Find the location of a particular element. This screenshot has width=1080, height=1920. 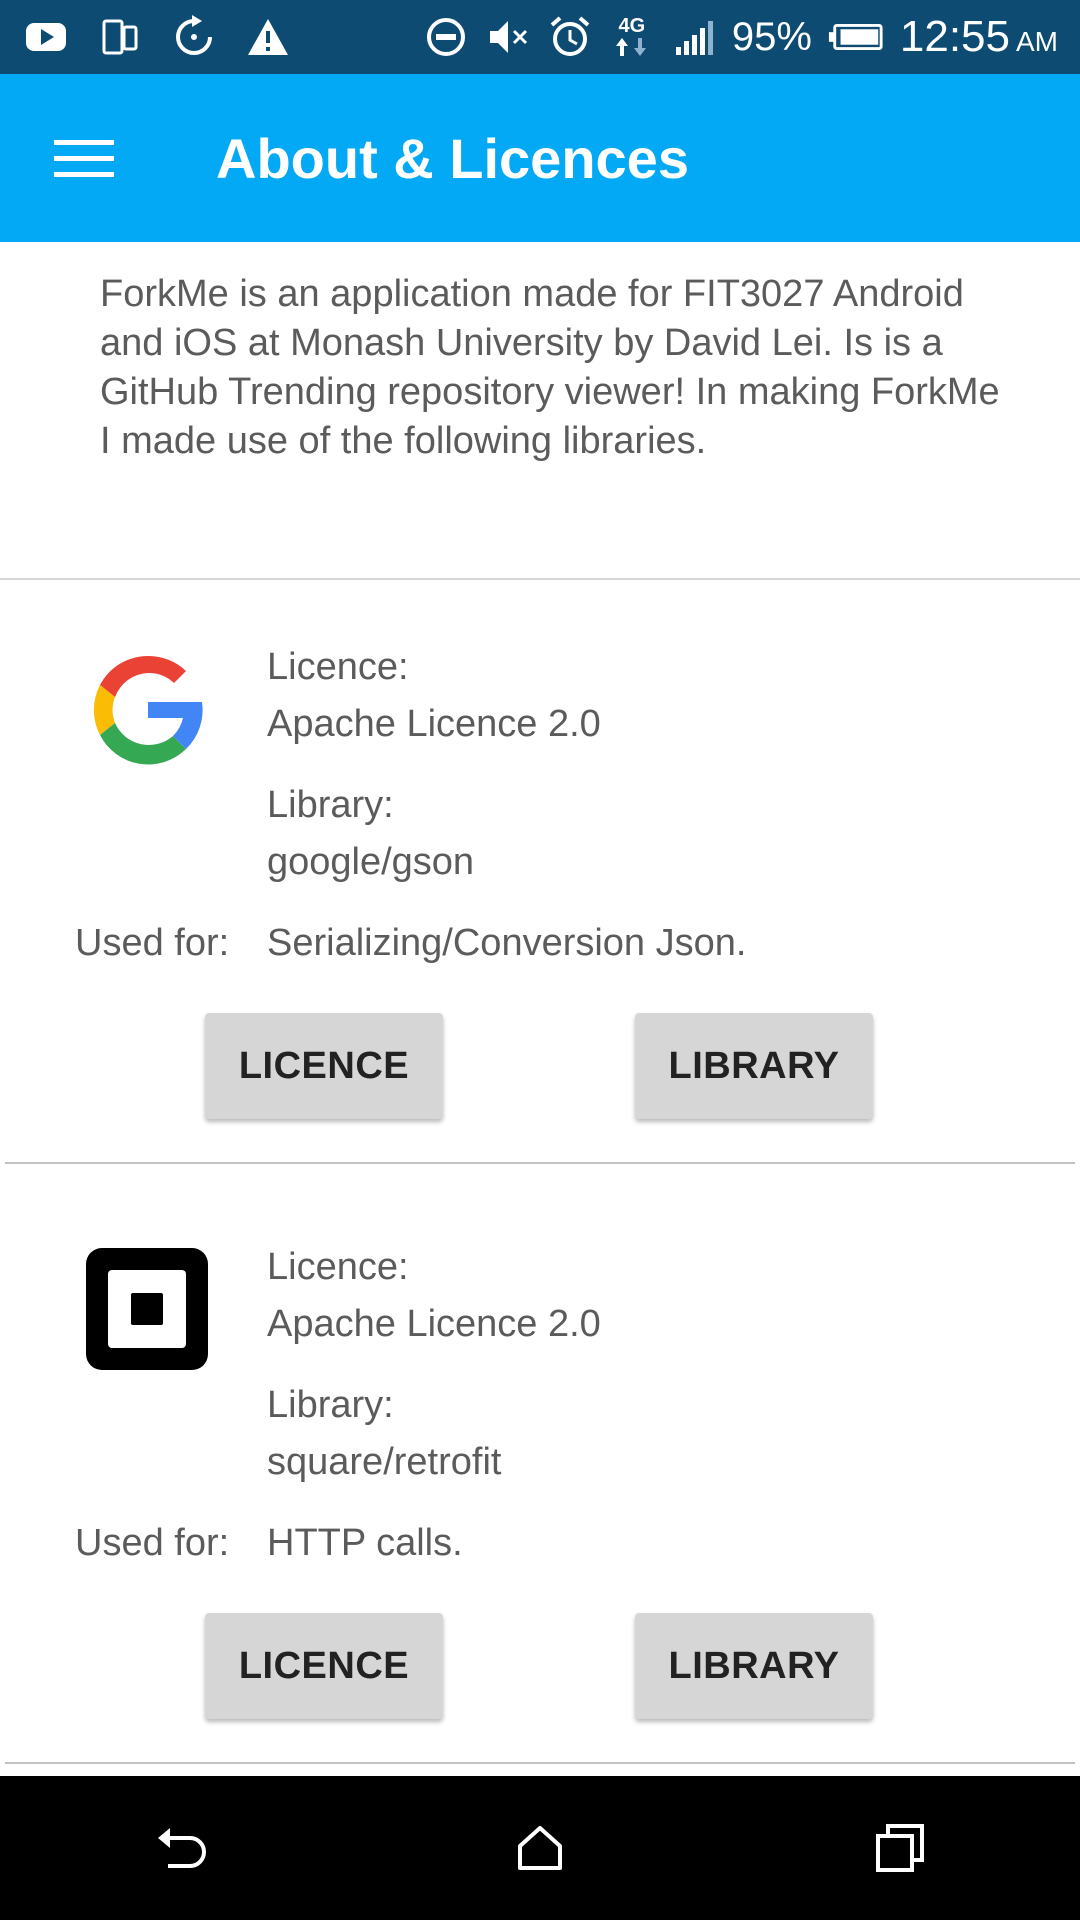

back-button is located at coordinates (180, 1848).